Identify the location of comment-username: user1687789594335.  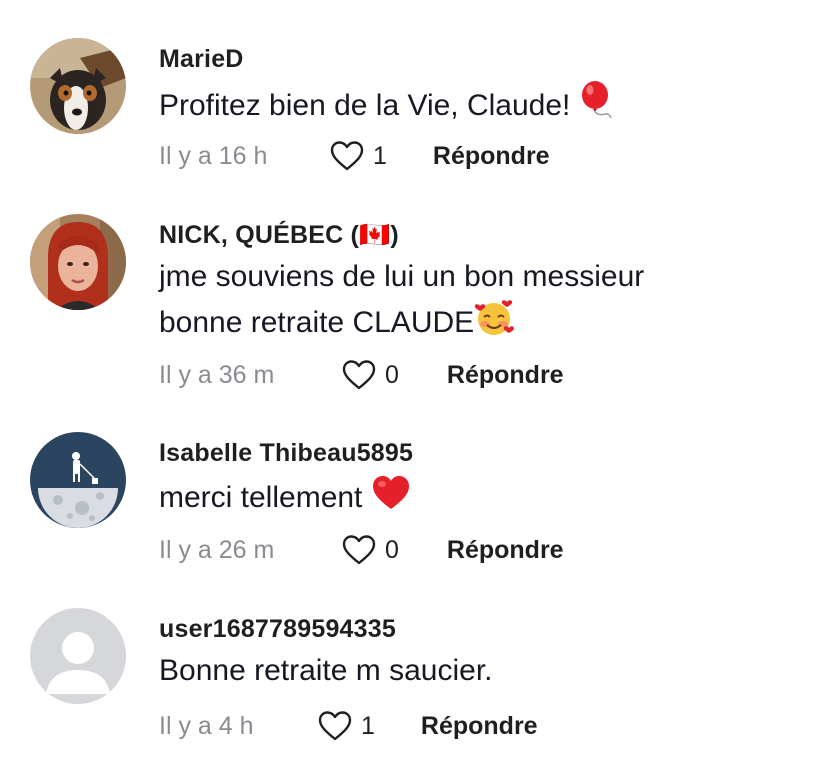
(277, 629).